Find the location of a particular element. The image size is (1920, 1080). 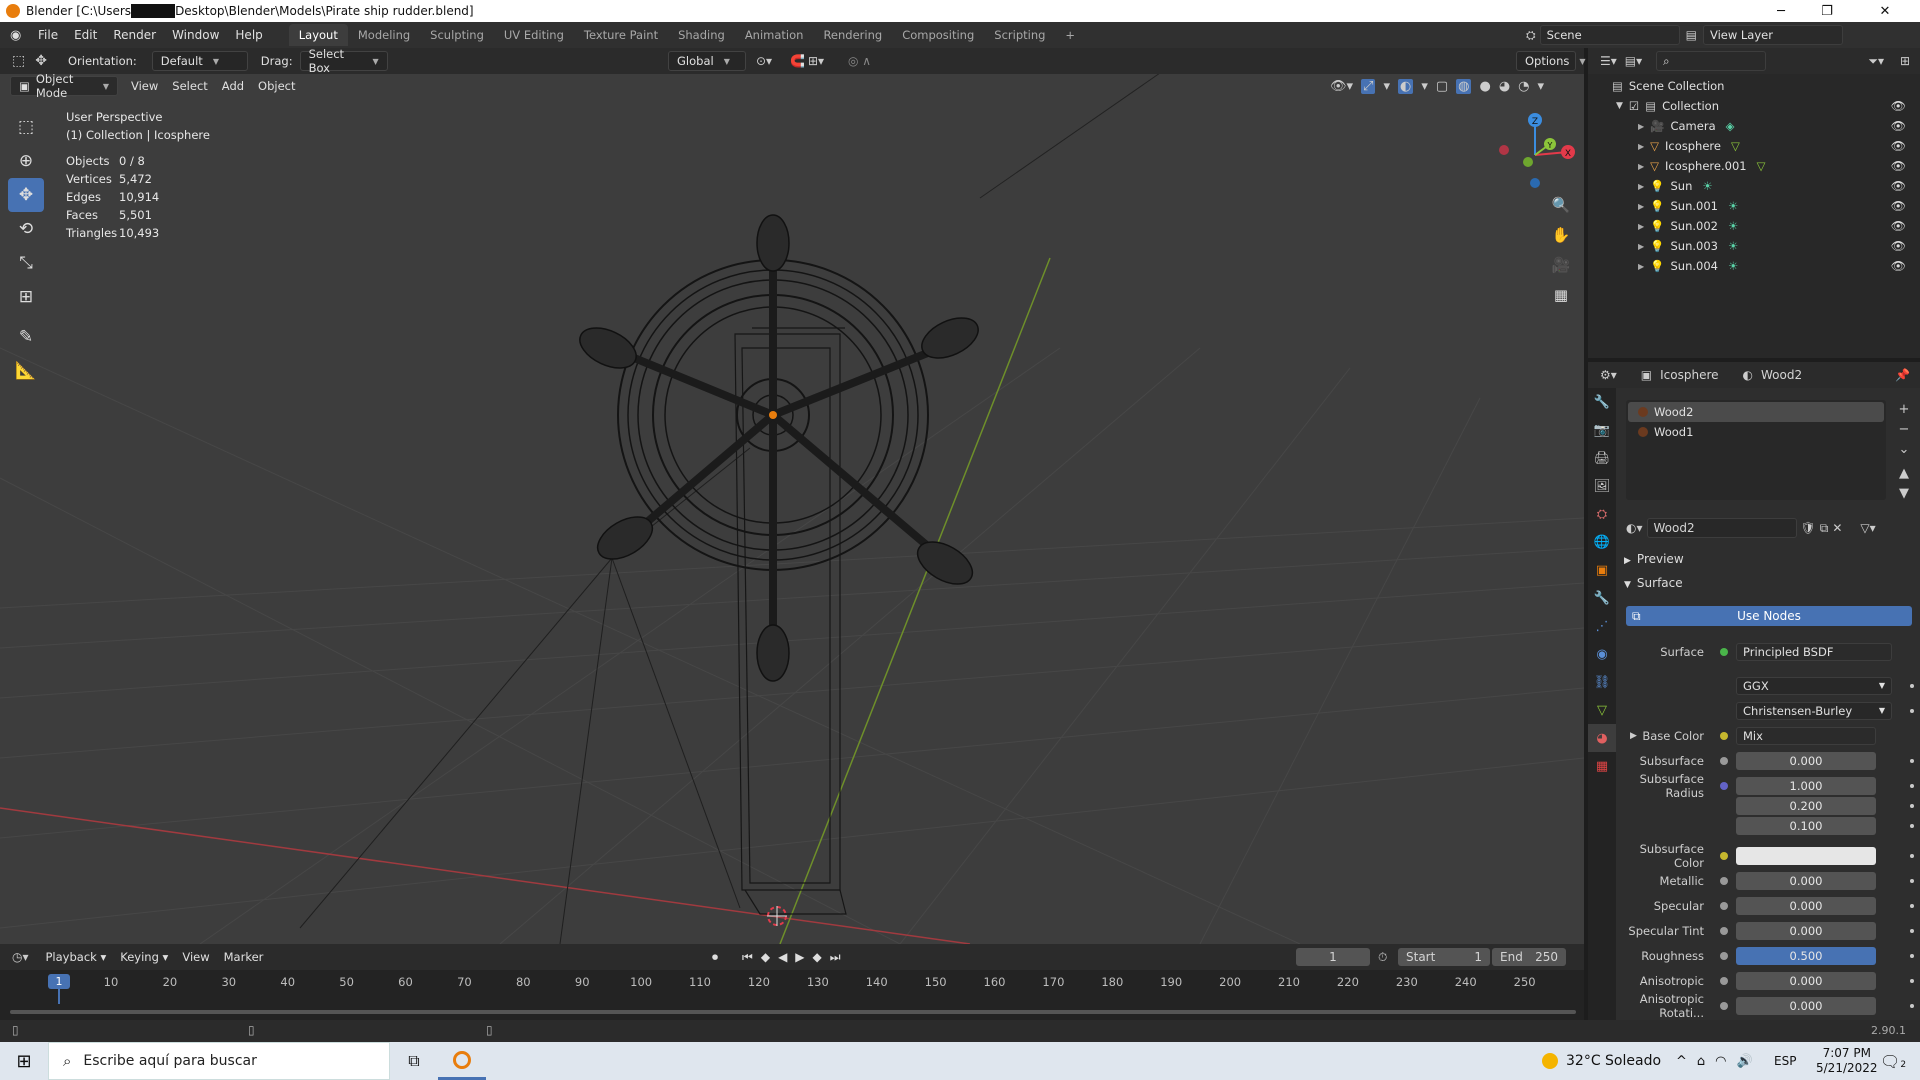

tab-rendering: Rendering is located at coordinates (852, 35).